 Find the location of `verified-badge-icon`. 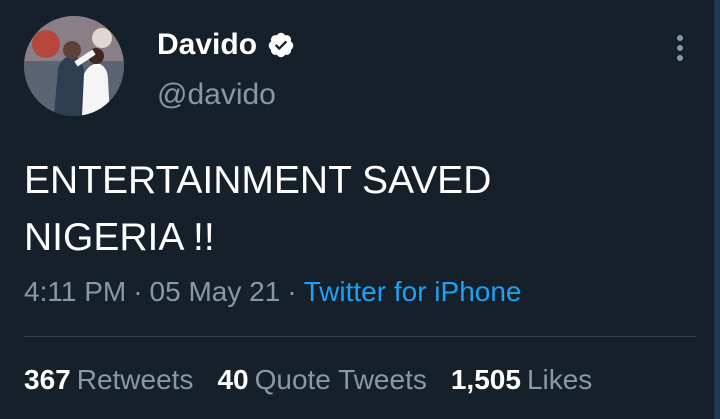

verified-badge-icon is located at coordinates (281, 45).